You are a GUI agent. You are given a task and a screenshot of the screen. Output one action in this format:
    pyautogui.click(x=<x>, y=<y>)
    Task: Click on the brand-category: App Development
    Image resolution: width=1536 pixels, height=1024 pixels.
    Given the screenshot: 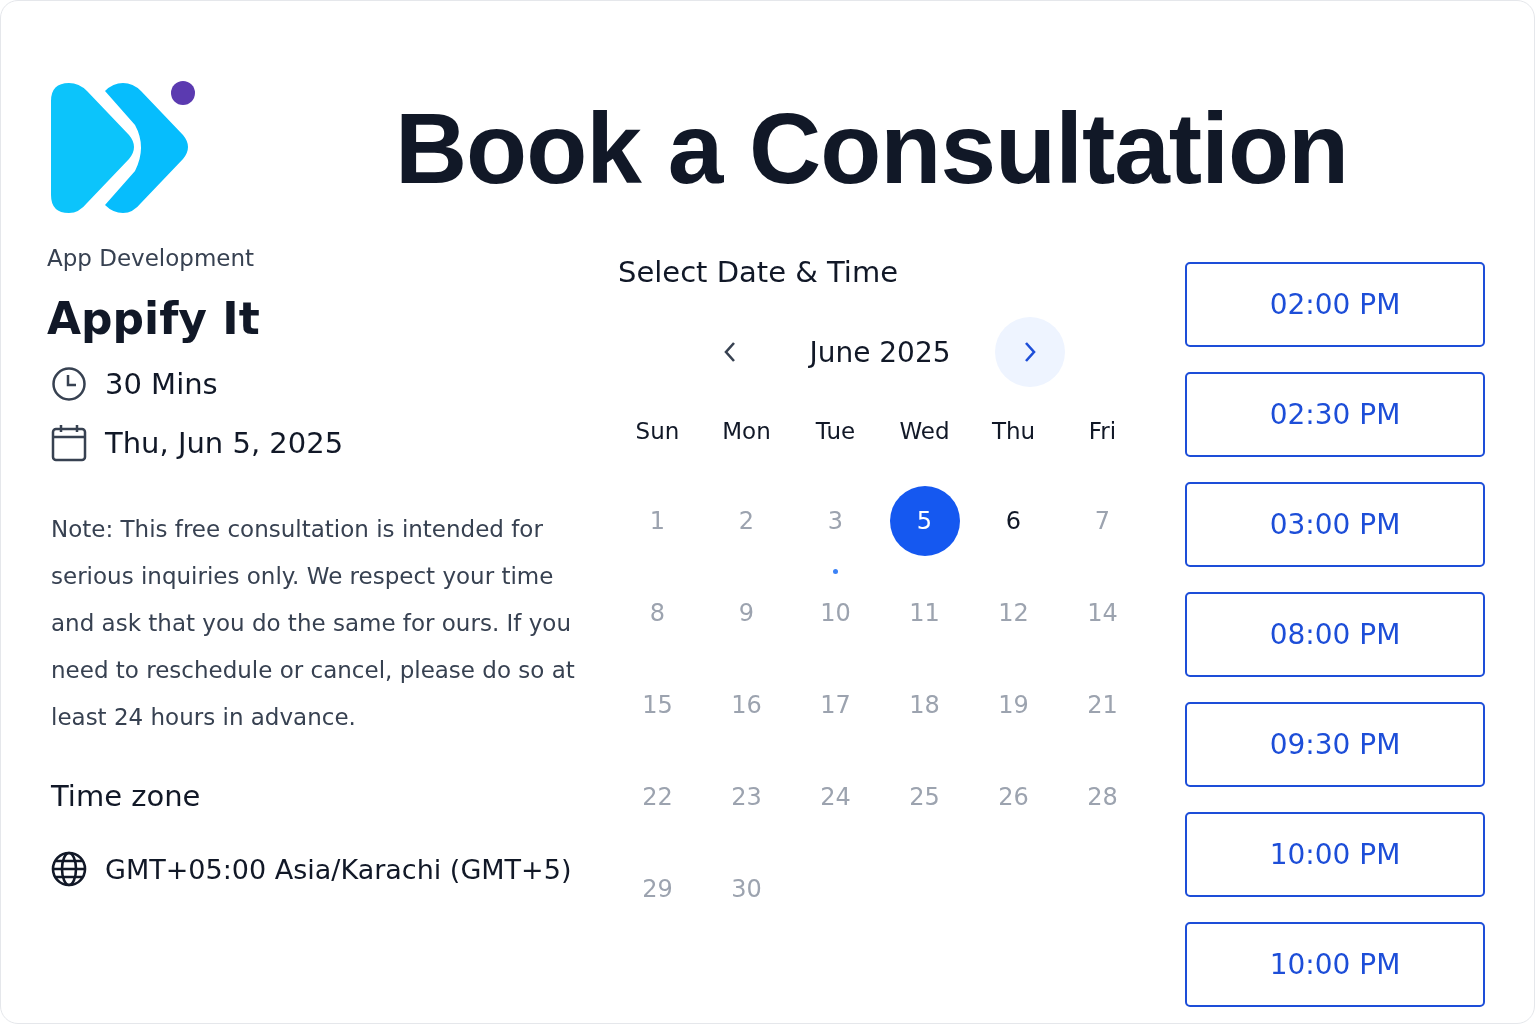 What is the action you would take?
    pyautogui.click(x=151, y=258)
    